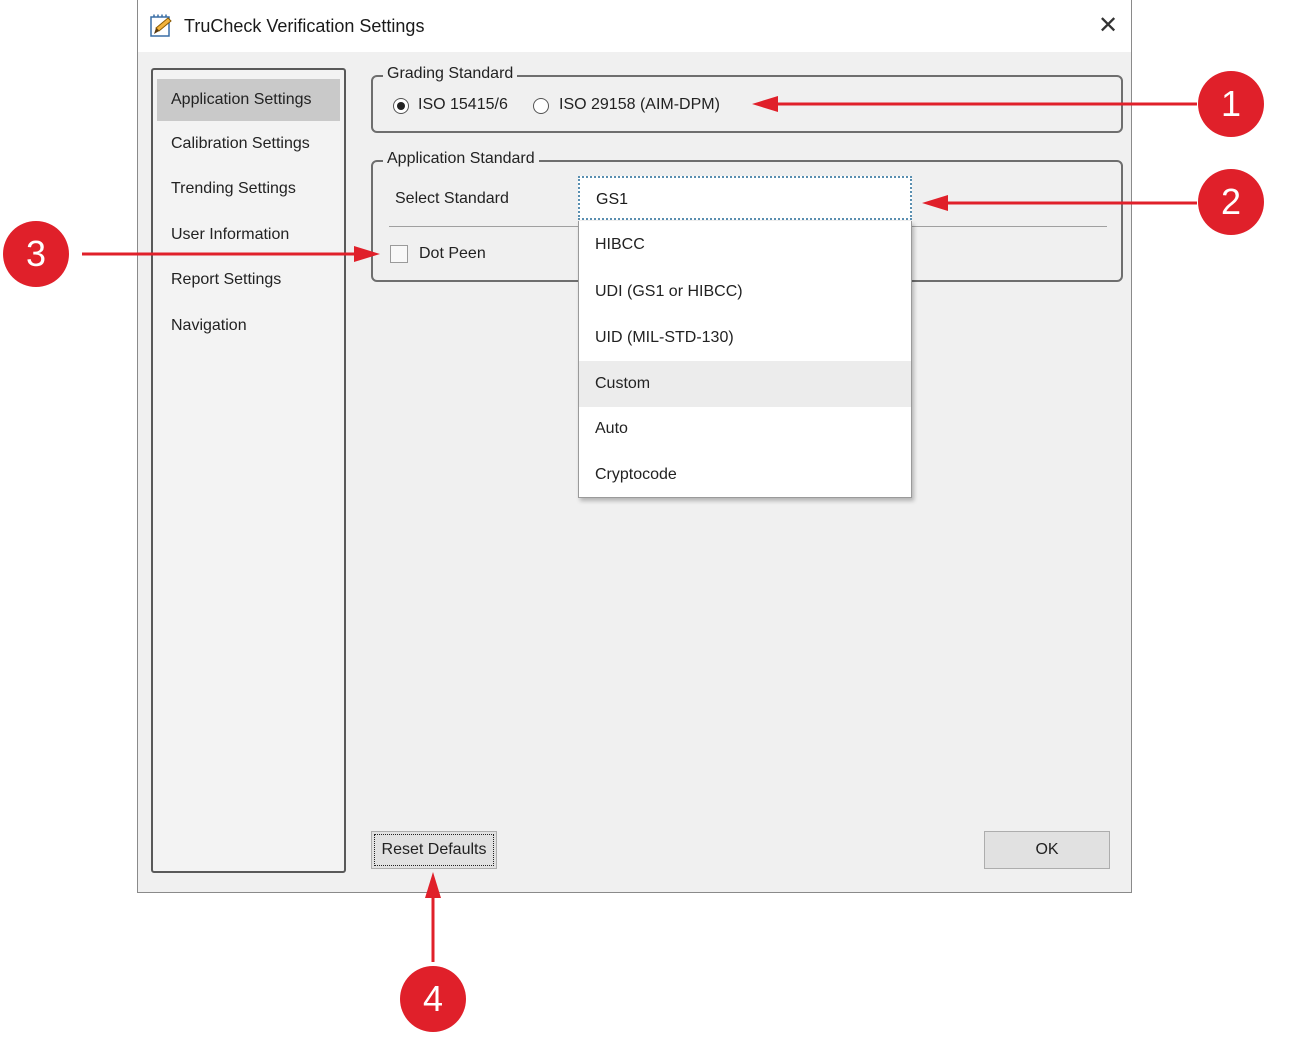  What do you see at coordinates (433, 999) in the screenshot?
I see `callout-badge-4: 4` at bounding box center [433, 999].